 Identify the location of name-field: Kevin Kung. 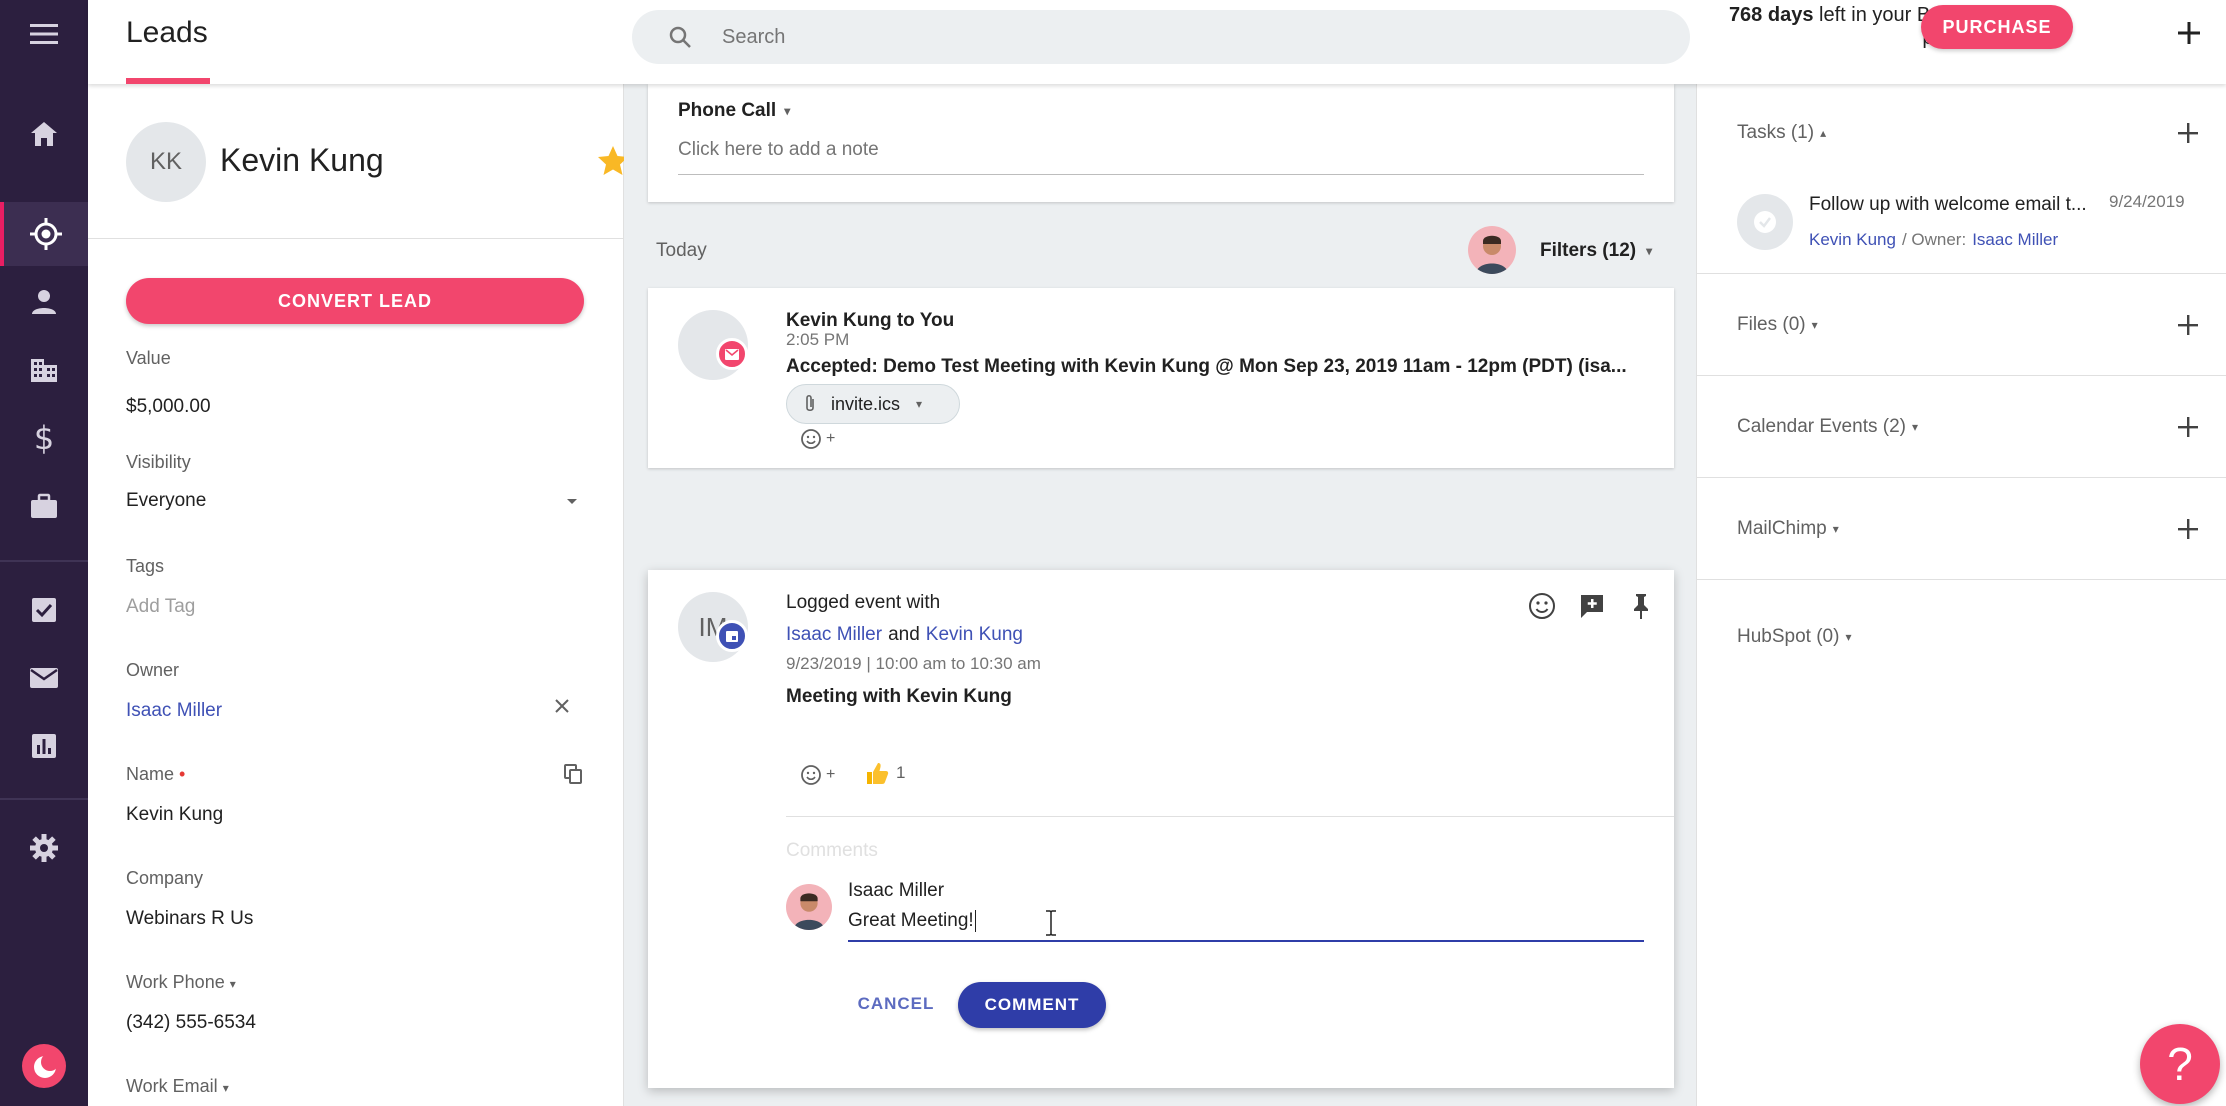
(174, 815).